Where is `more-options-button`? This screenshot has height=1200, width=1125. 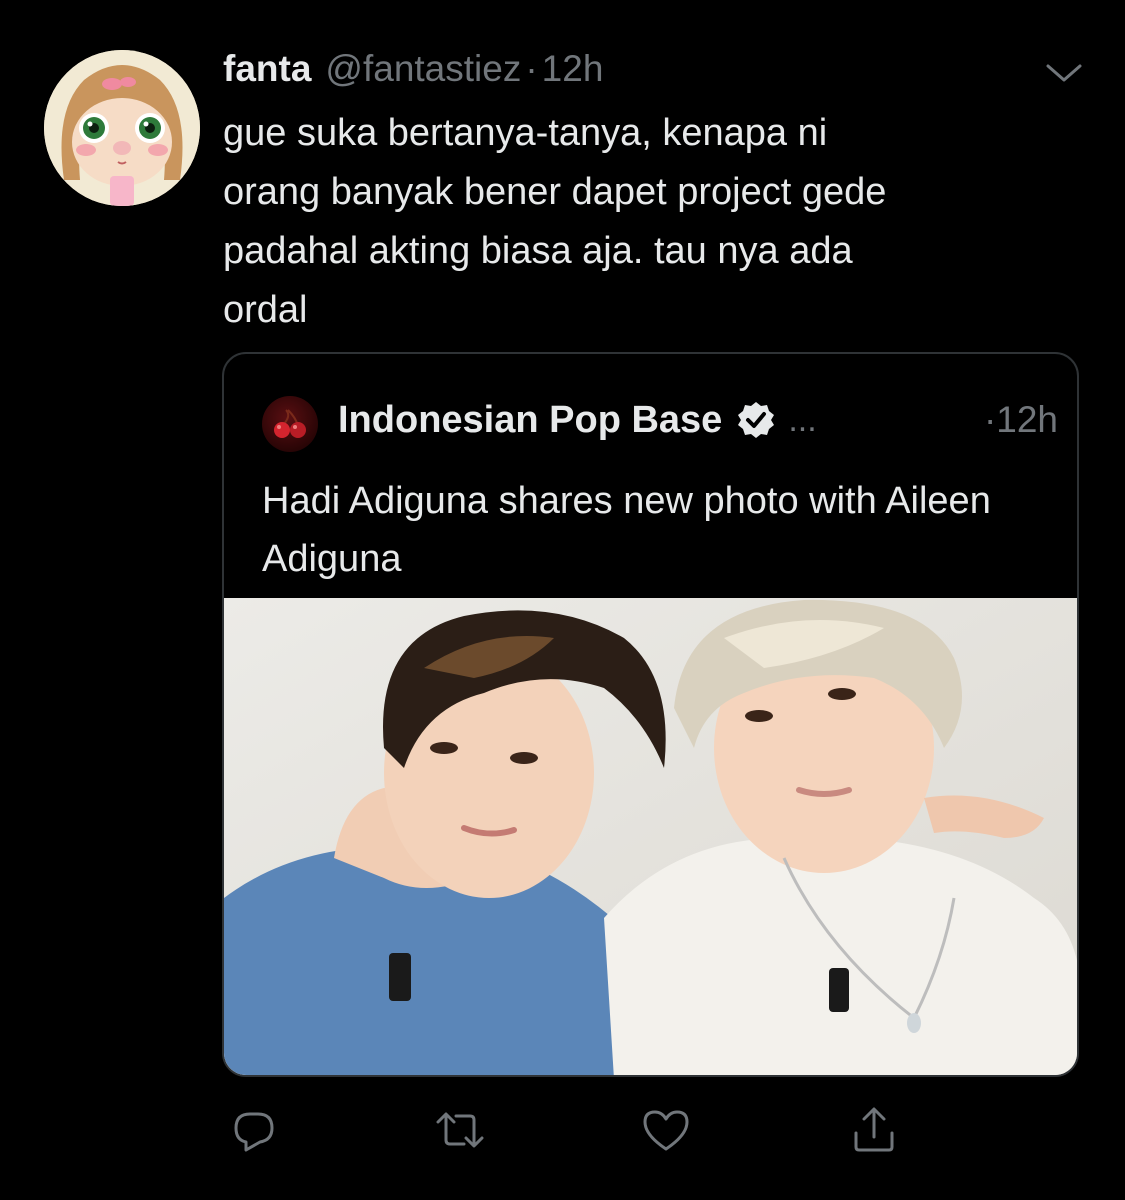
more-options-button is located at coordinates (1064, 73).